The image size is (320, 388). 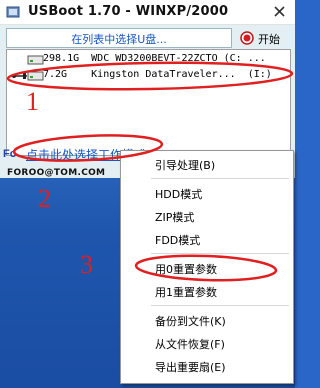 I want to click on menu-item-zip: ZIP模式, so click(x=207, y=216).